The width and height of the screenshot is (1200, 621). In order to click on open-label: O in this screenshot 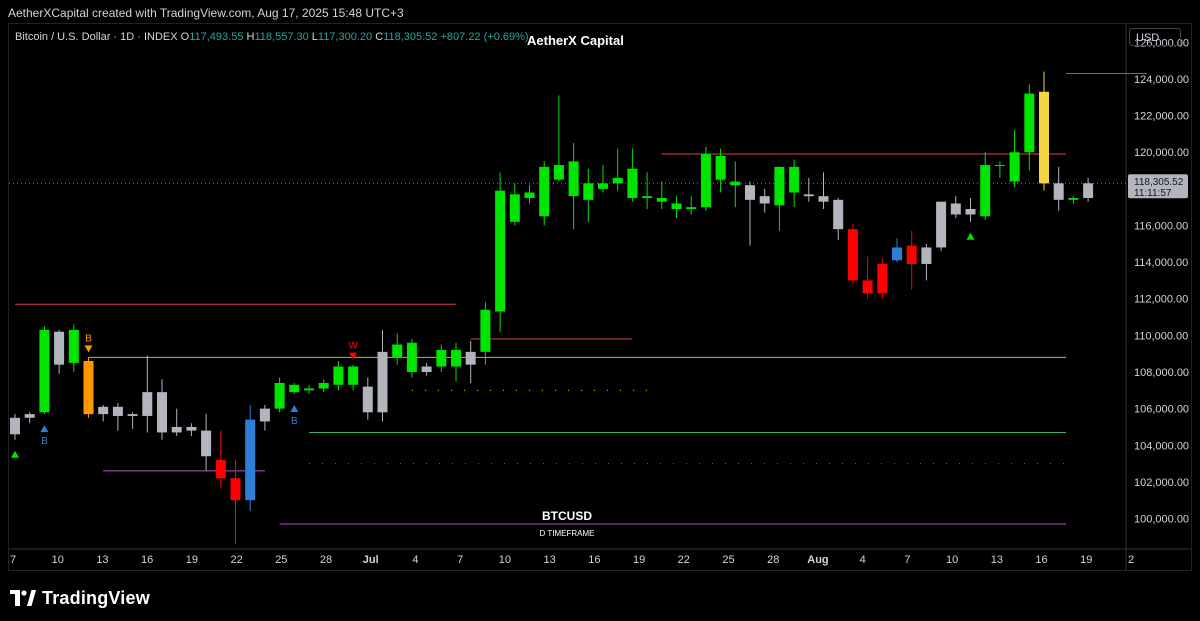, I will do `click(185, 37)`.